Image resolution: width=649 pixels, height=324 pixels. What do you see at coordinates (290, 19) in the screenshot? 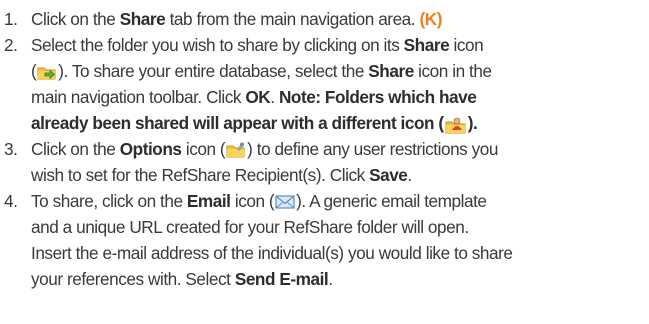
I see `step-text: tab from the main navigation area.` at bounding box center [290, 19].